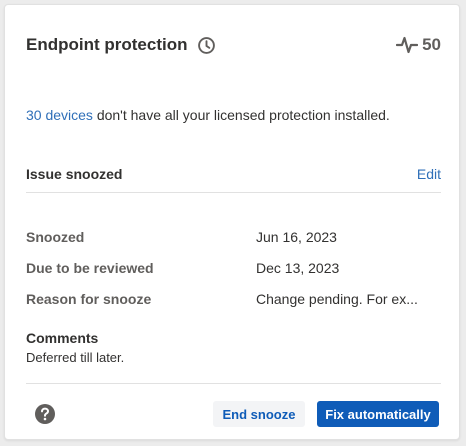 The width and height of the screenshot is (466, 446). I want to click on detail-value: Jun 16, 2023, so click(296, 236).